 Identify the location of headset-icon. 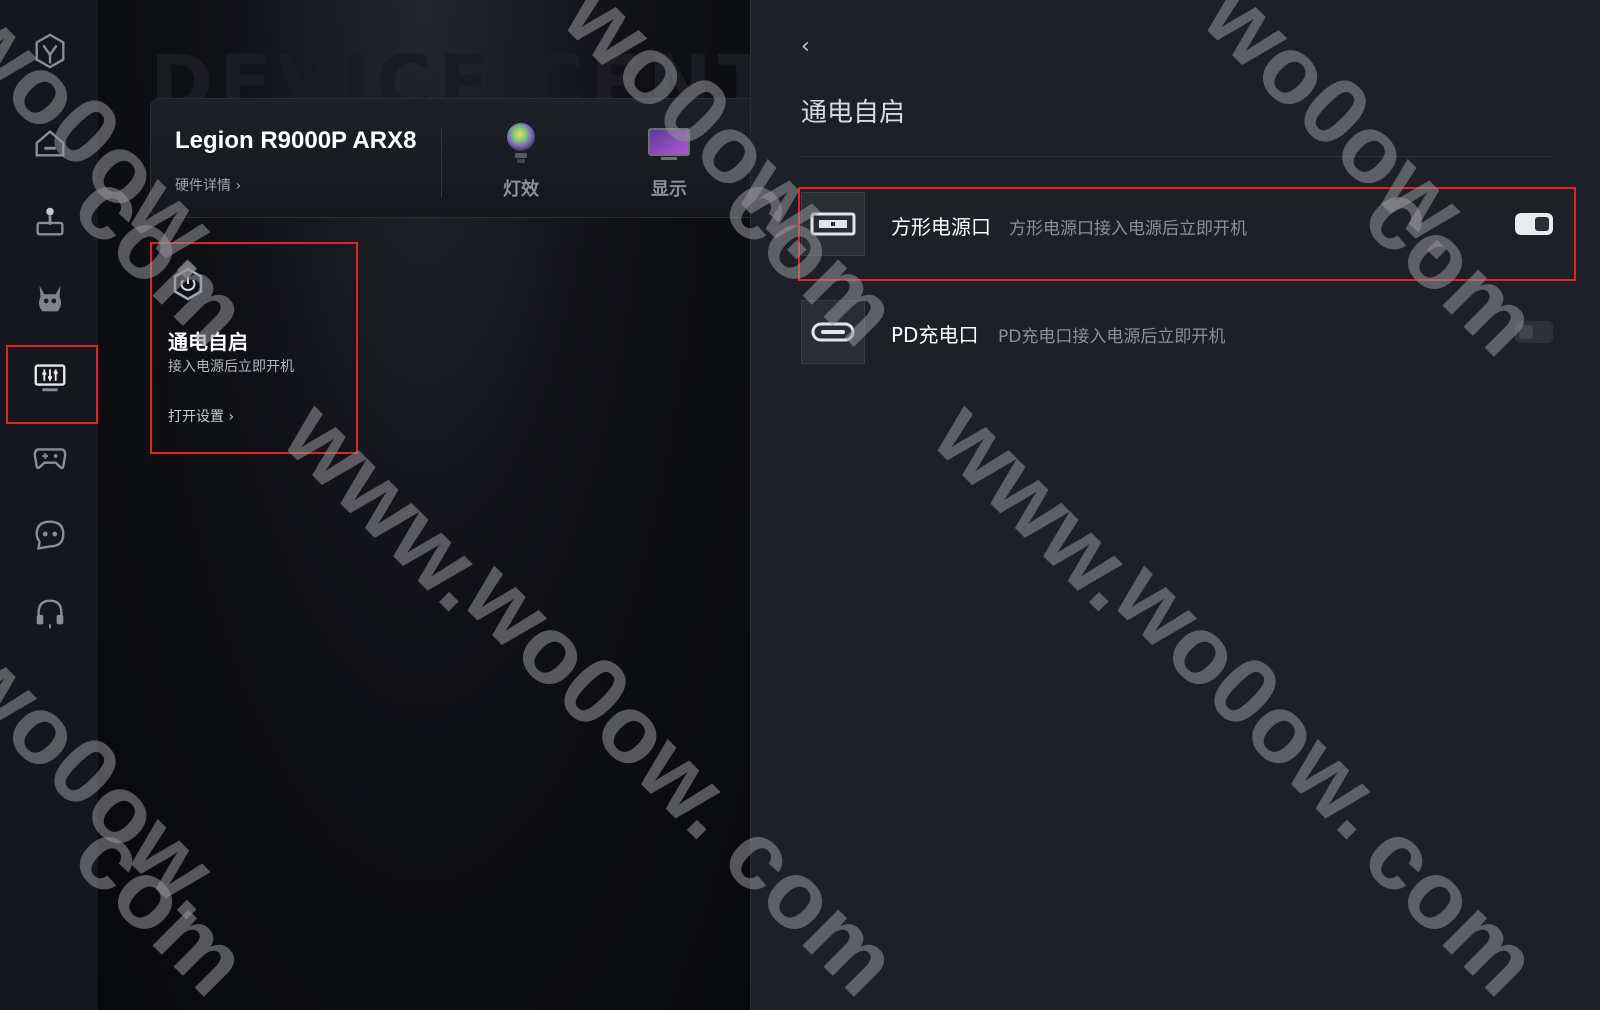
(50, 613).